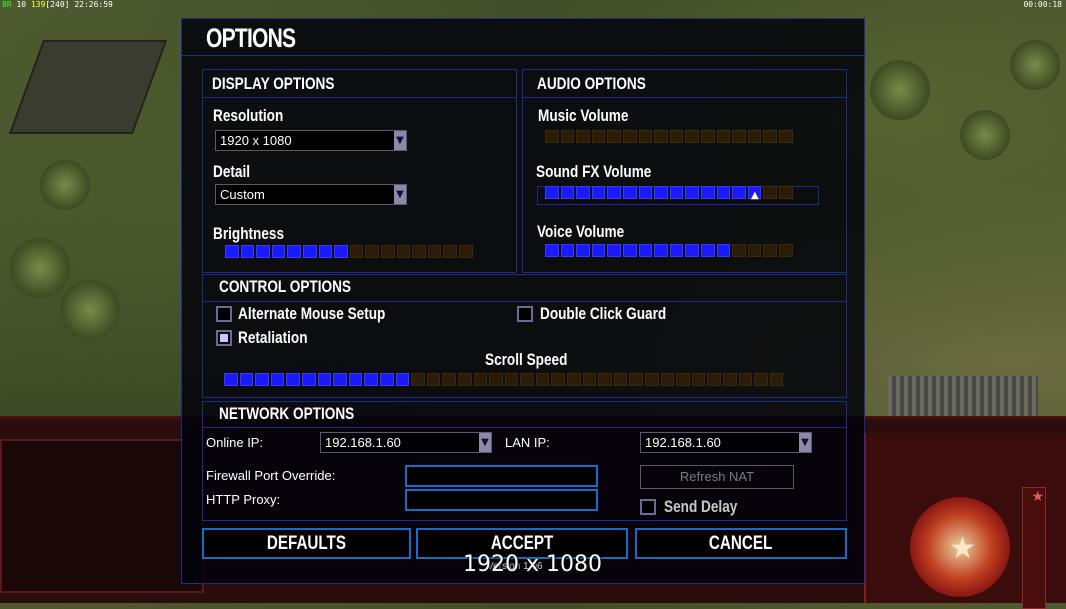 The image size is (1066, 609). What do you see at coordinates (648, 507) in the screenshot?
I see `send-delay-checkbox` at bounding box center [648, 507].